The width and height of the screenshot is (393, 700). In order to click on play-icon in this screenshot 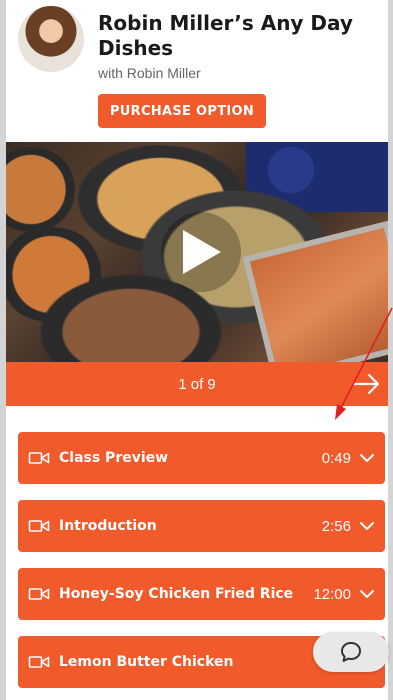, I will do `click(202, 252)`.